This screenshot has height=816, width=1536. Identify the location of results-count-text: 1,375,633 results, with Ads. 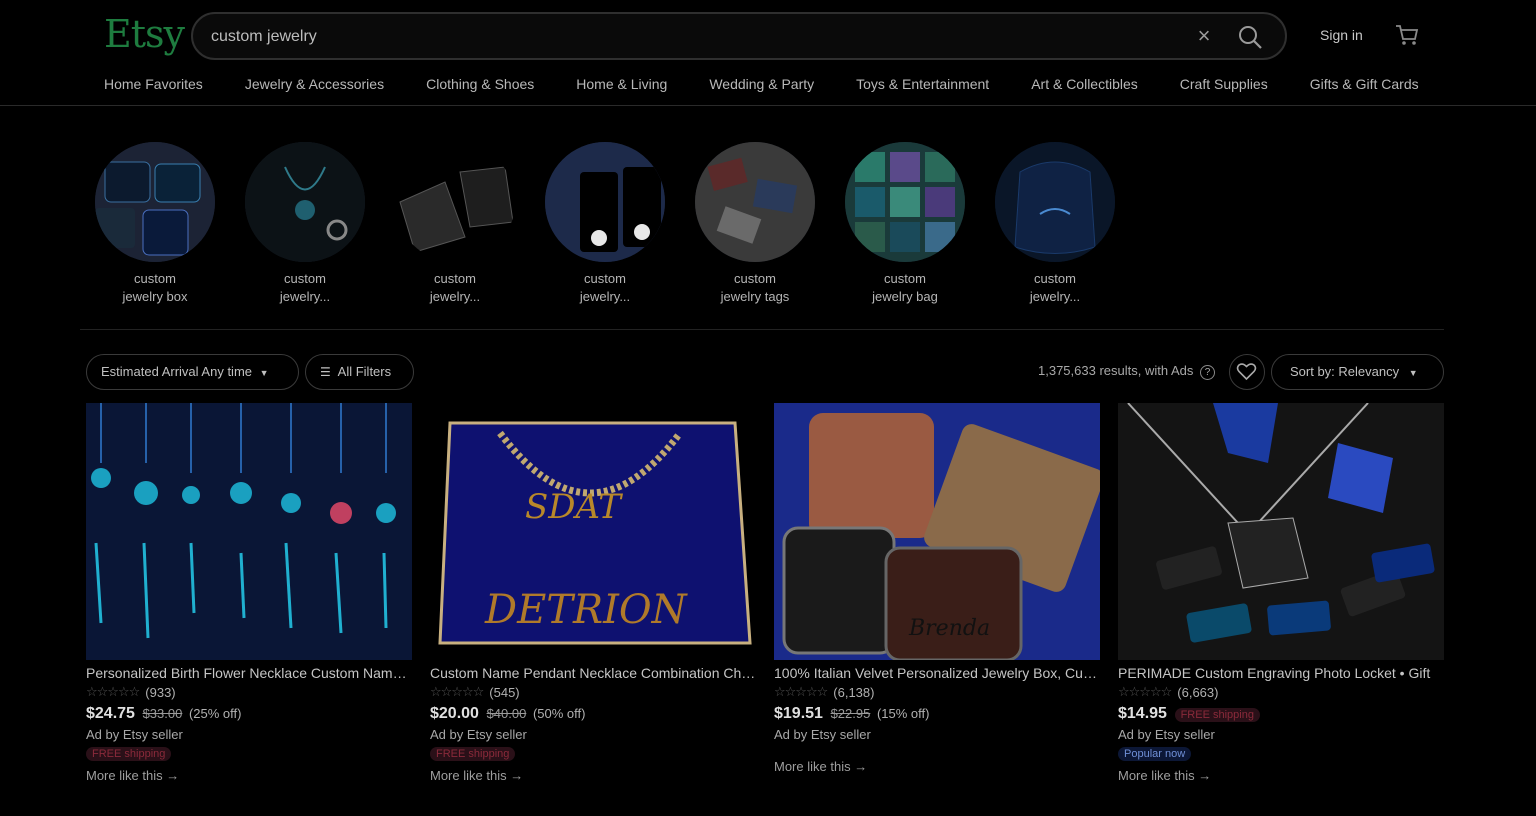
(1116, 370).